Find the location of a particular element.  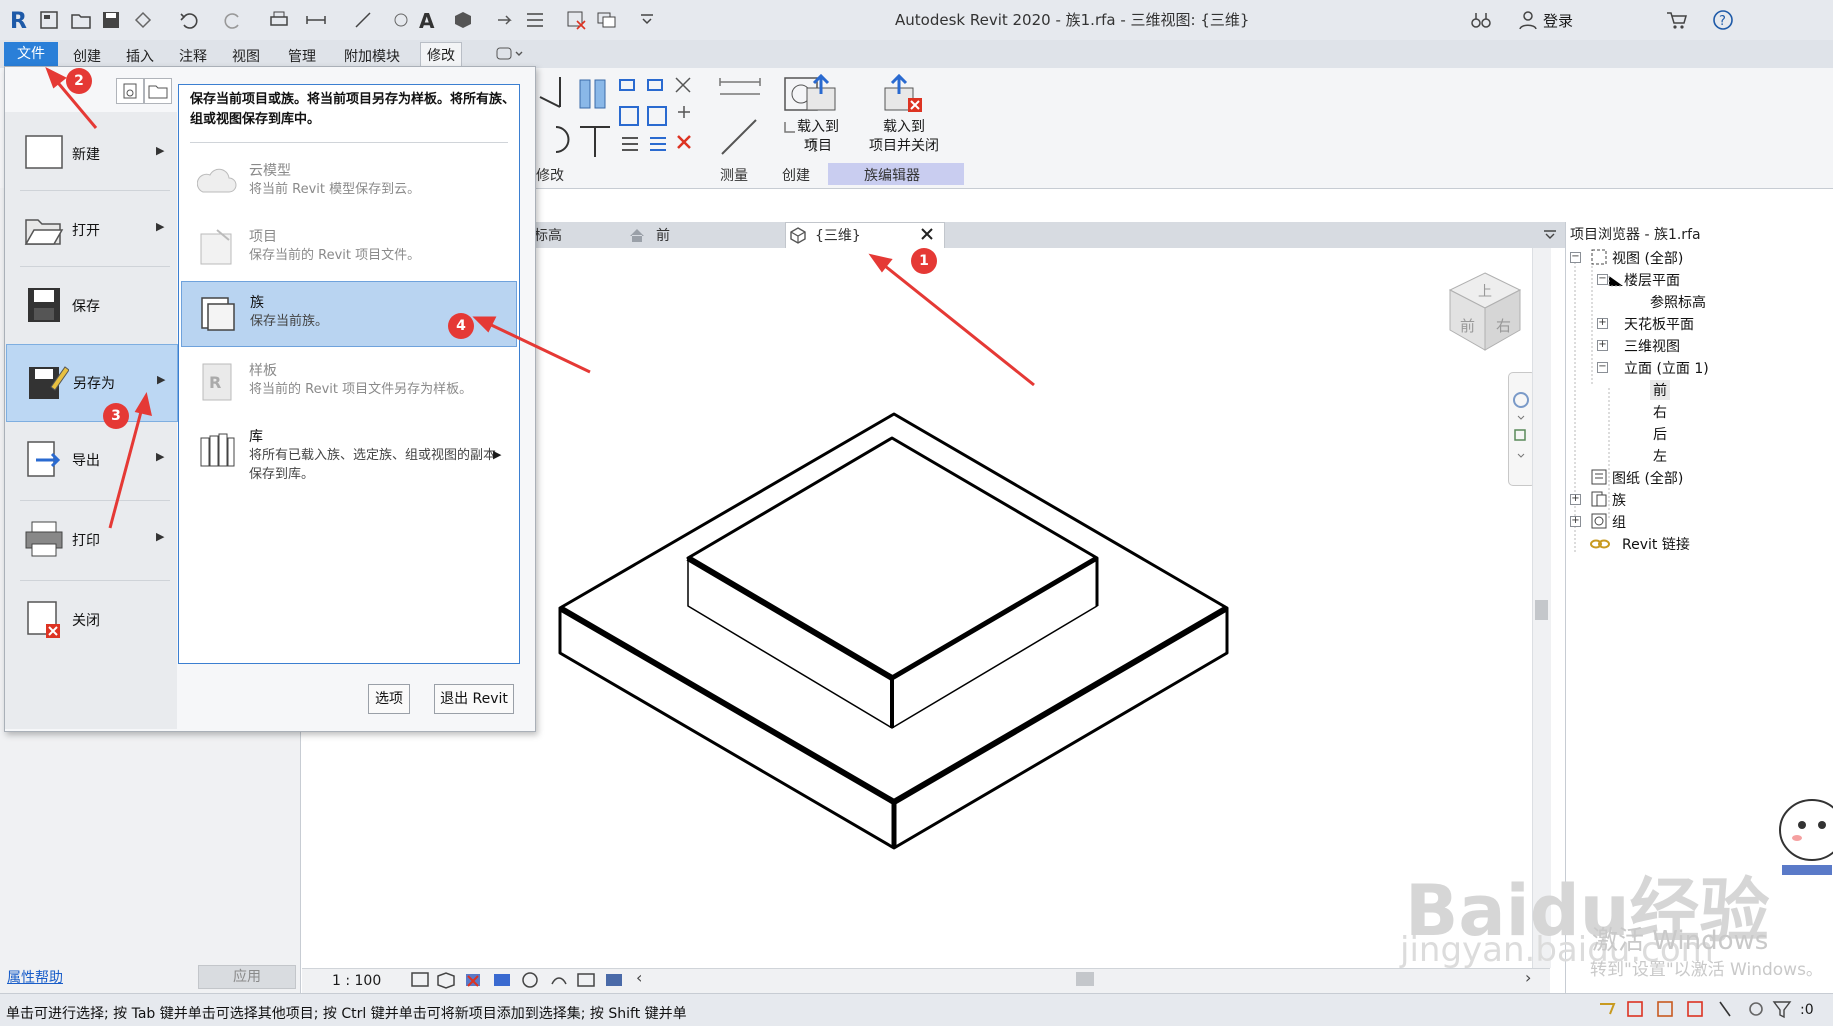

options-button: 选项 is located at coordinates (389, 699).